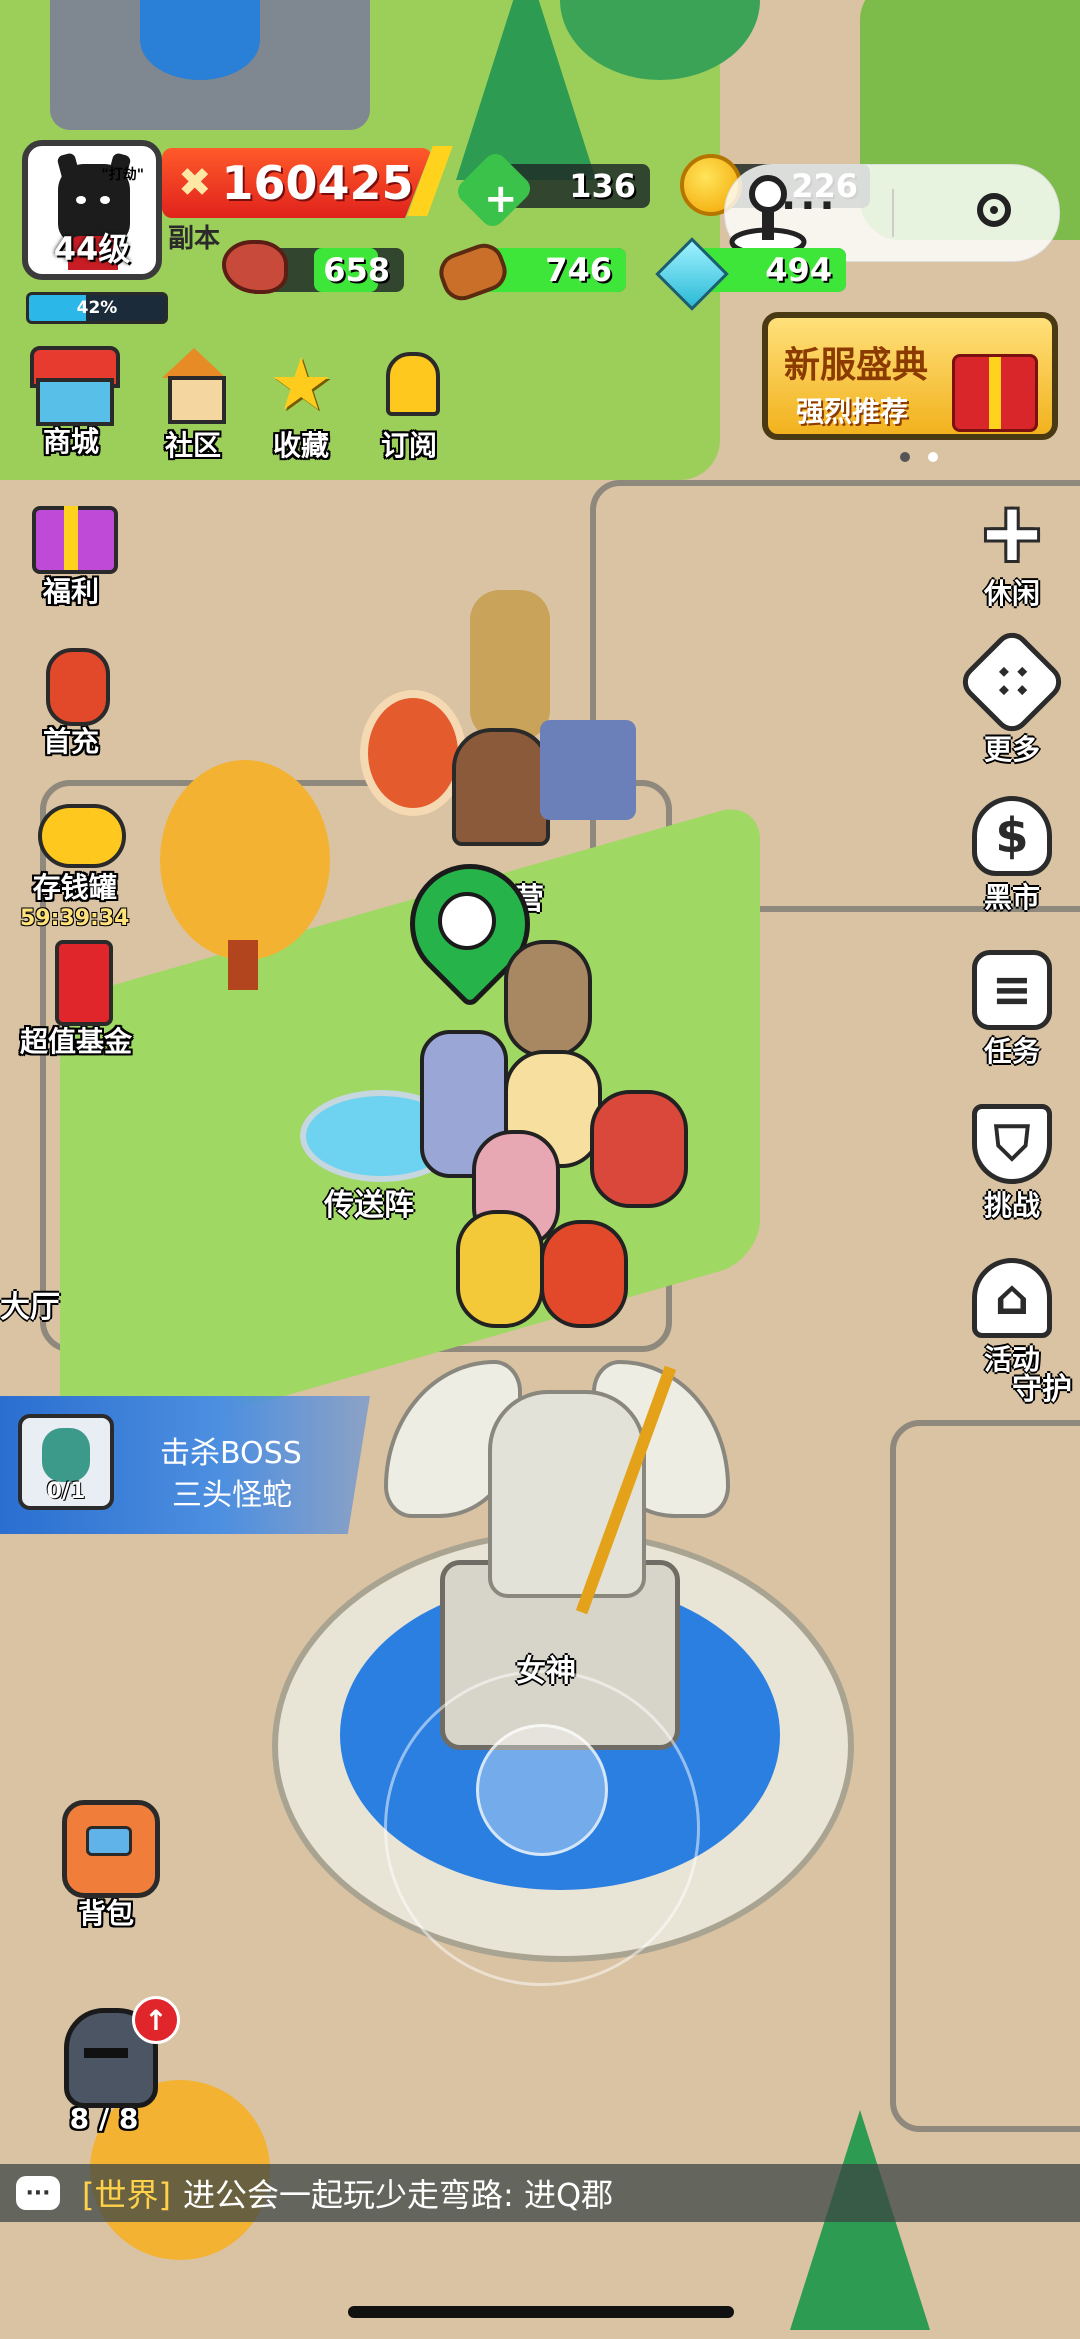  I want to click on combat-power: ✖ 160425, so click(297, 183).